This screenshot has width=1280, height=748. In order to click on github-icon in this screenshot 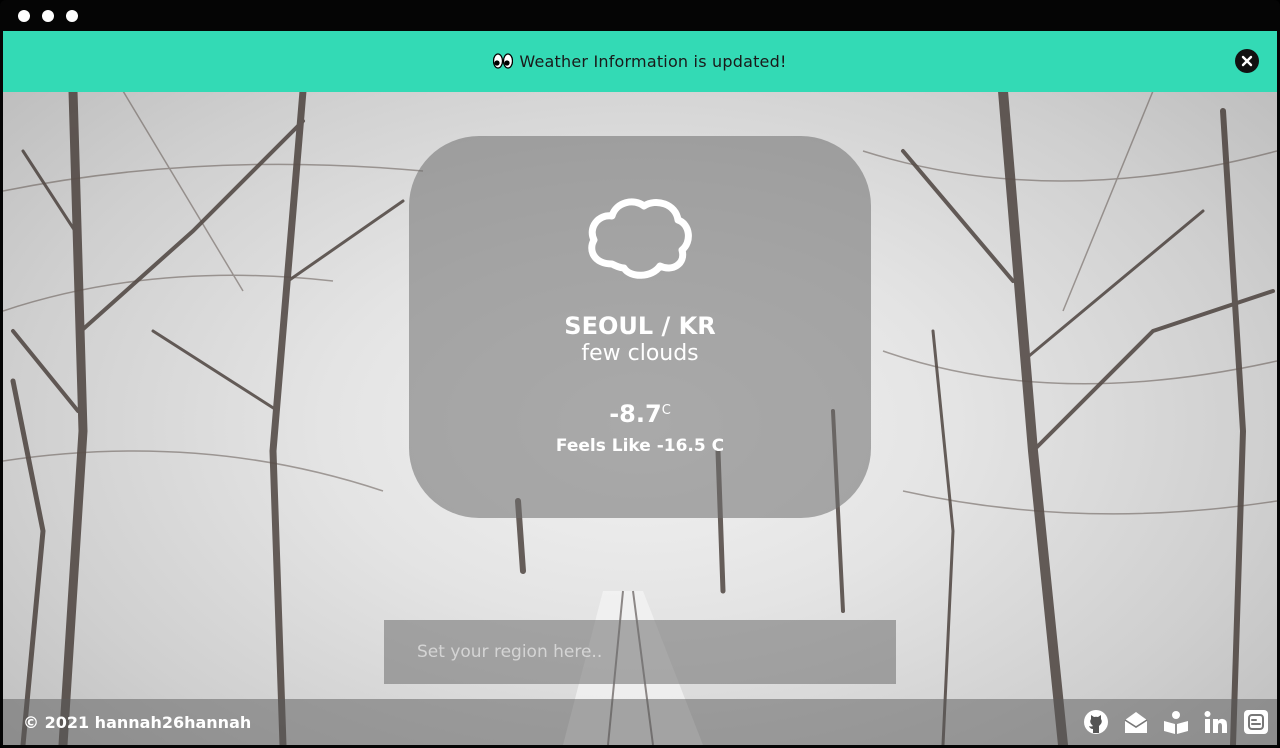, I will do `click(1096, 722)`.